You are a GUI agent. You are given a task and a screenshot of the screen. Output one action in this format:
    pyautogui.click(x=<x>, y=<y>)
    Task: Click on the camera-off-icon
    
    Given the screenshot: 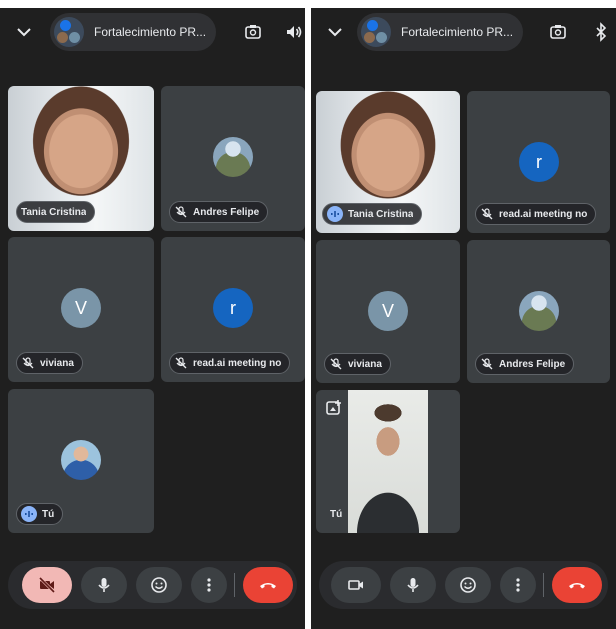 What is the action you would take?
    pyautogui.click(x=47, y=585)
    